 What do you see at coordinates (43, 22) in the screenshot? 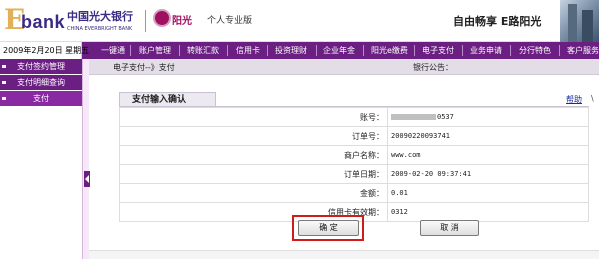
I see `logo-bank-text: bank` at bounding box center [43, 22].